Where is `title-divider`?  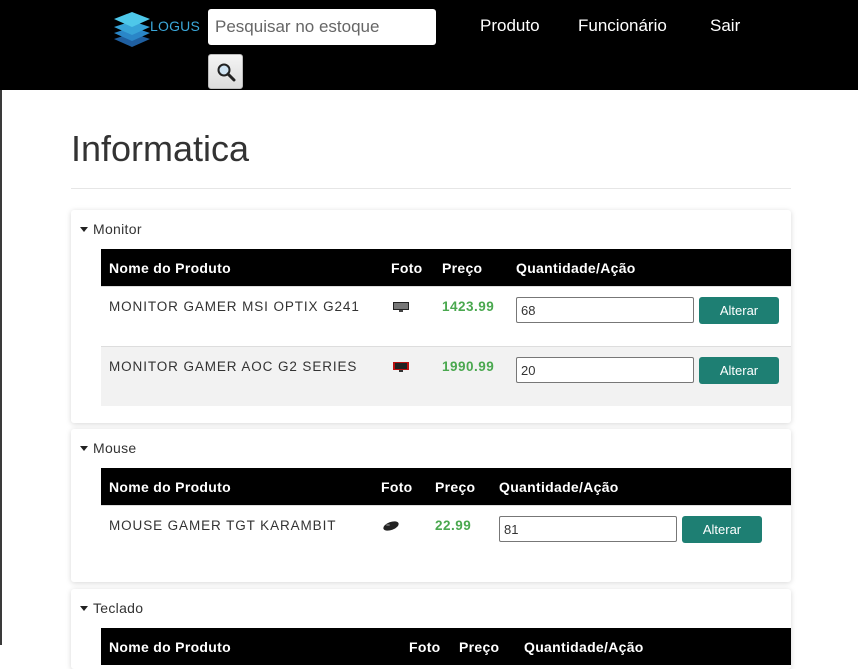 title-divider is located at coordinates (431, 188).